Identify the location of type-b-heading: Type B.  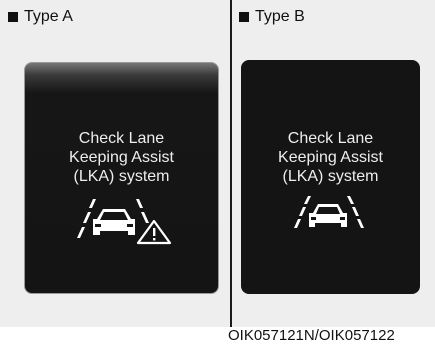
(272, 17).